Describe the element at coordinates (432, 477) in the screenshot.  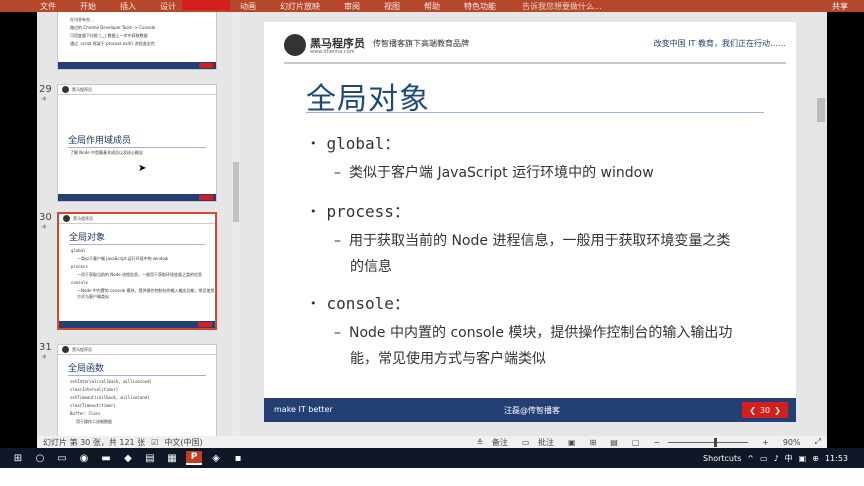
I see `bottom-letterbox` at that location.